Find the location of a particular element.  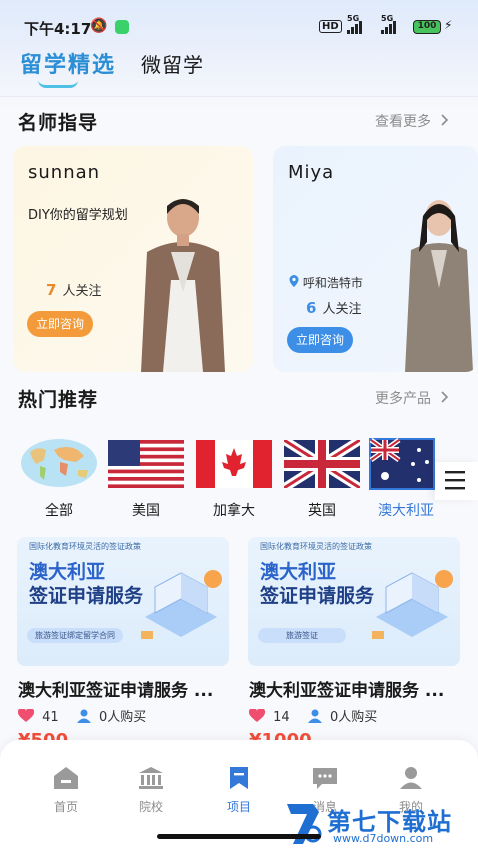

country-filter-strip: 全部 美国 加拿大 英国 澳大利亚 is located at coordinates (239, 476).